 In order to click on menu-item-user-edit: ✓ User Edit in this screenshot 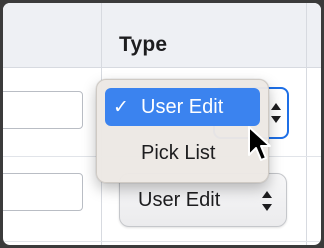, I will do `click(182, 107)`.